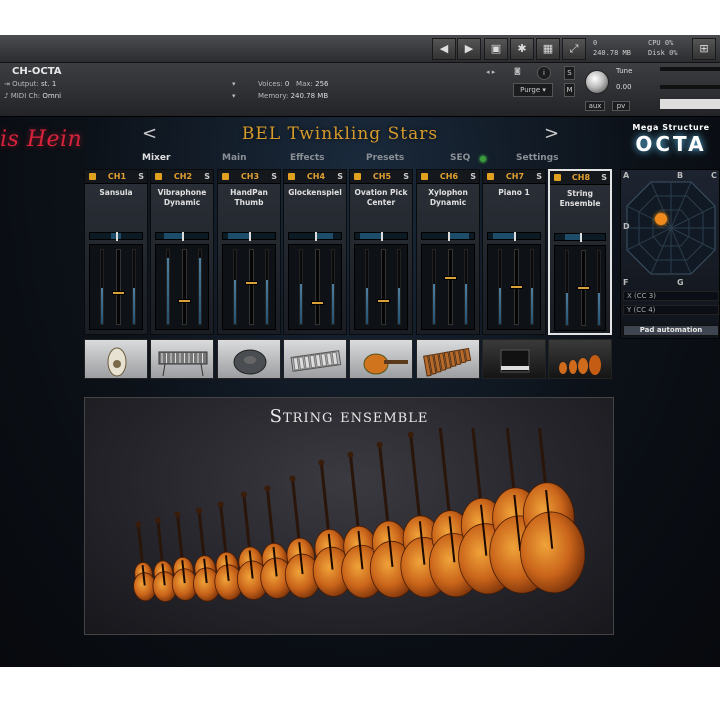  Describe the element at coordinates (690, 87) in the screenshot. I see `pan-slider` at that location.